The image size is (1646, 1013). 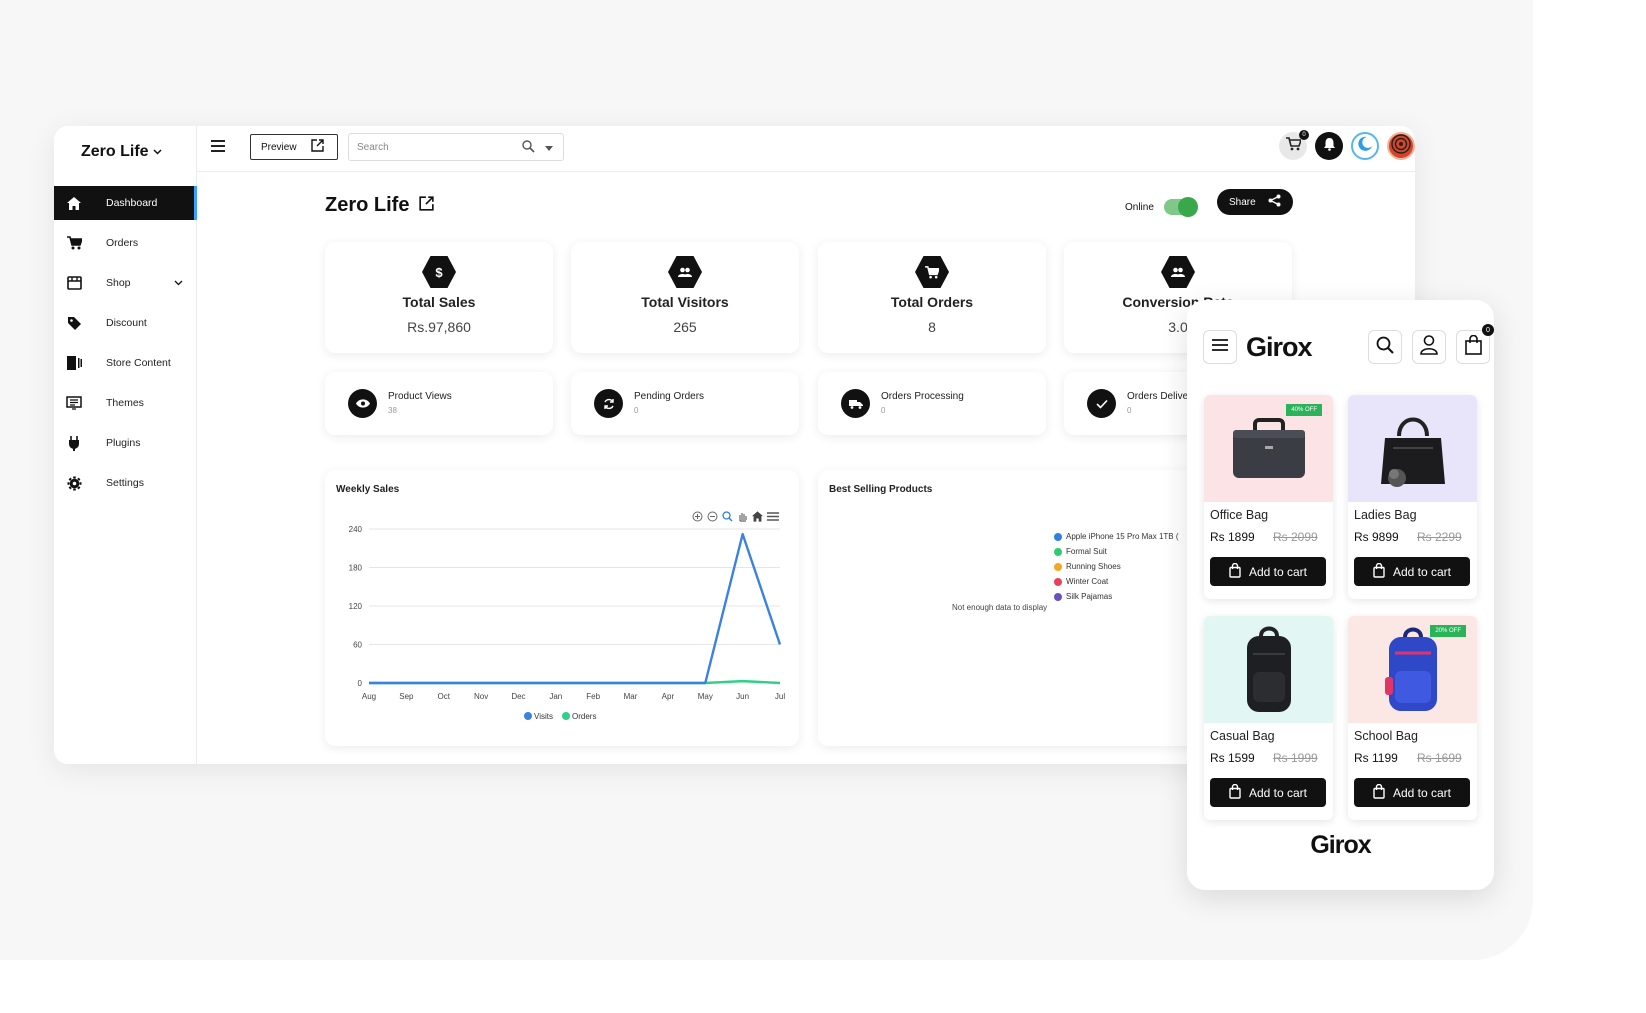 I want to click on briefcase-image, so click(x=1268, y=447).